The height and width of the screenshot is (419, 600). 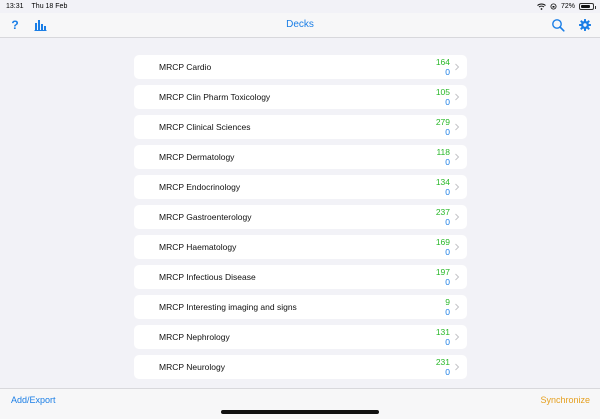 What do you see at coordinates (198, 247) in the screenshot?
I see `deck-name: MRCP Haematology` at bounding box center [198, 247].